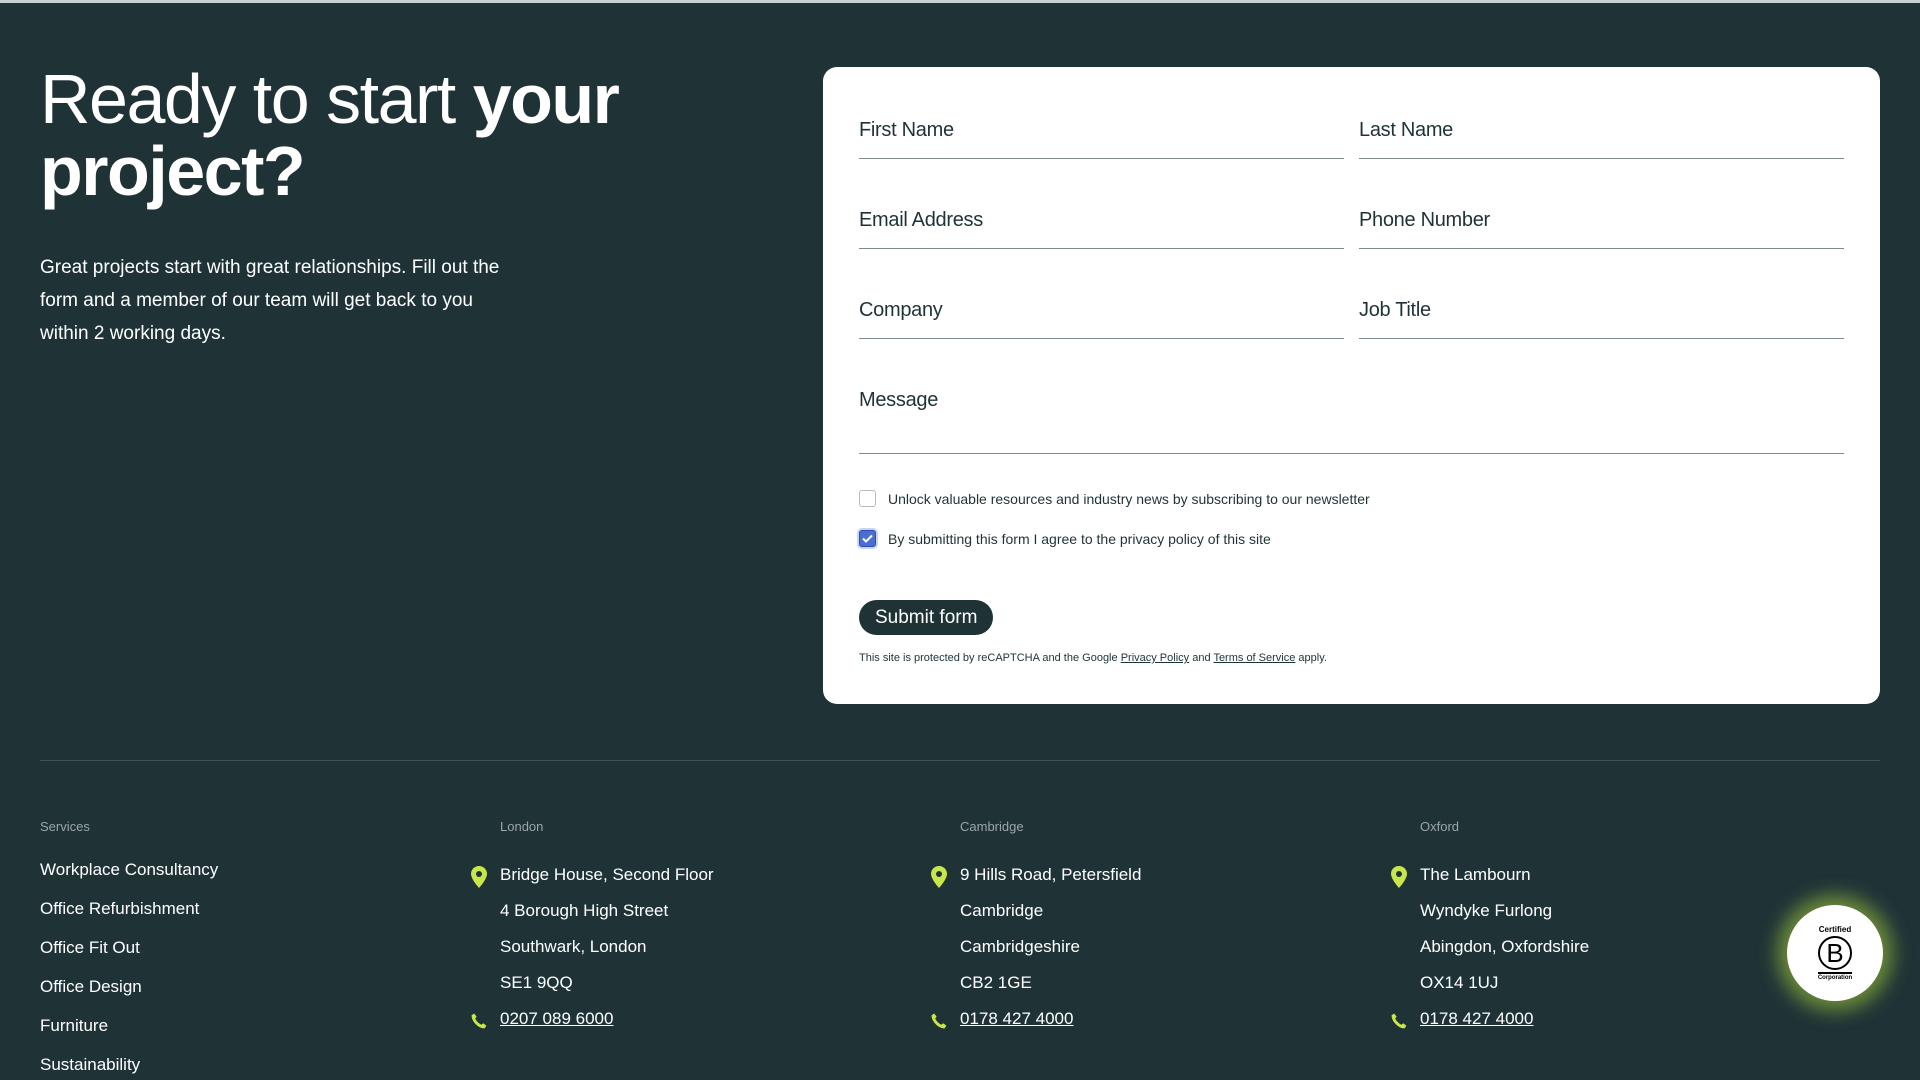 The height and width of the screenshot is (1080, 1920). I want to click on oxford-heading: Oxford, so click(1440, 826).